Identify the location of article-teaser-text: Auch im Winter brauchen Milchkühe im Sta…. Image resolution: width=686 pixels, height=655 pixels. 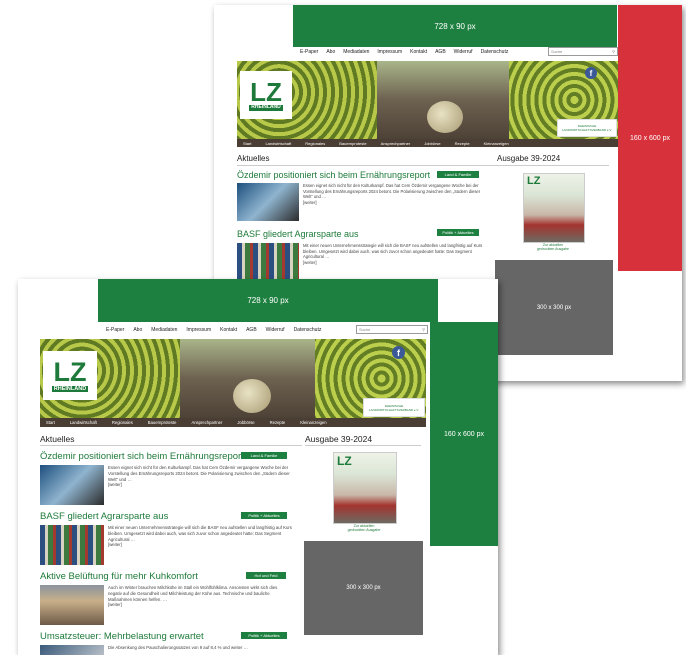
(193, 593).